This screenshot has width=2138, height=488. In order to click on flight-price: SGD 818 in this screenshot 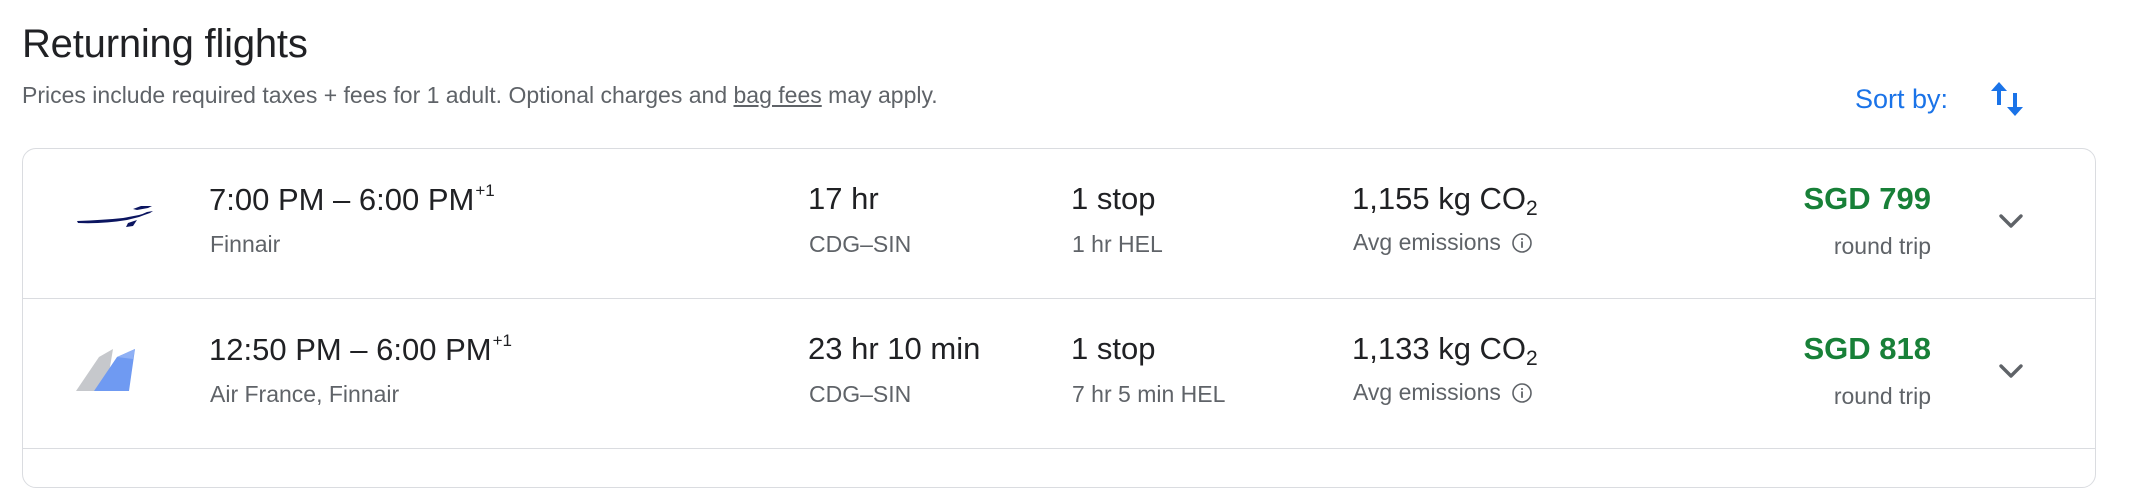, I will do `click(1867, 348)`.